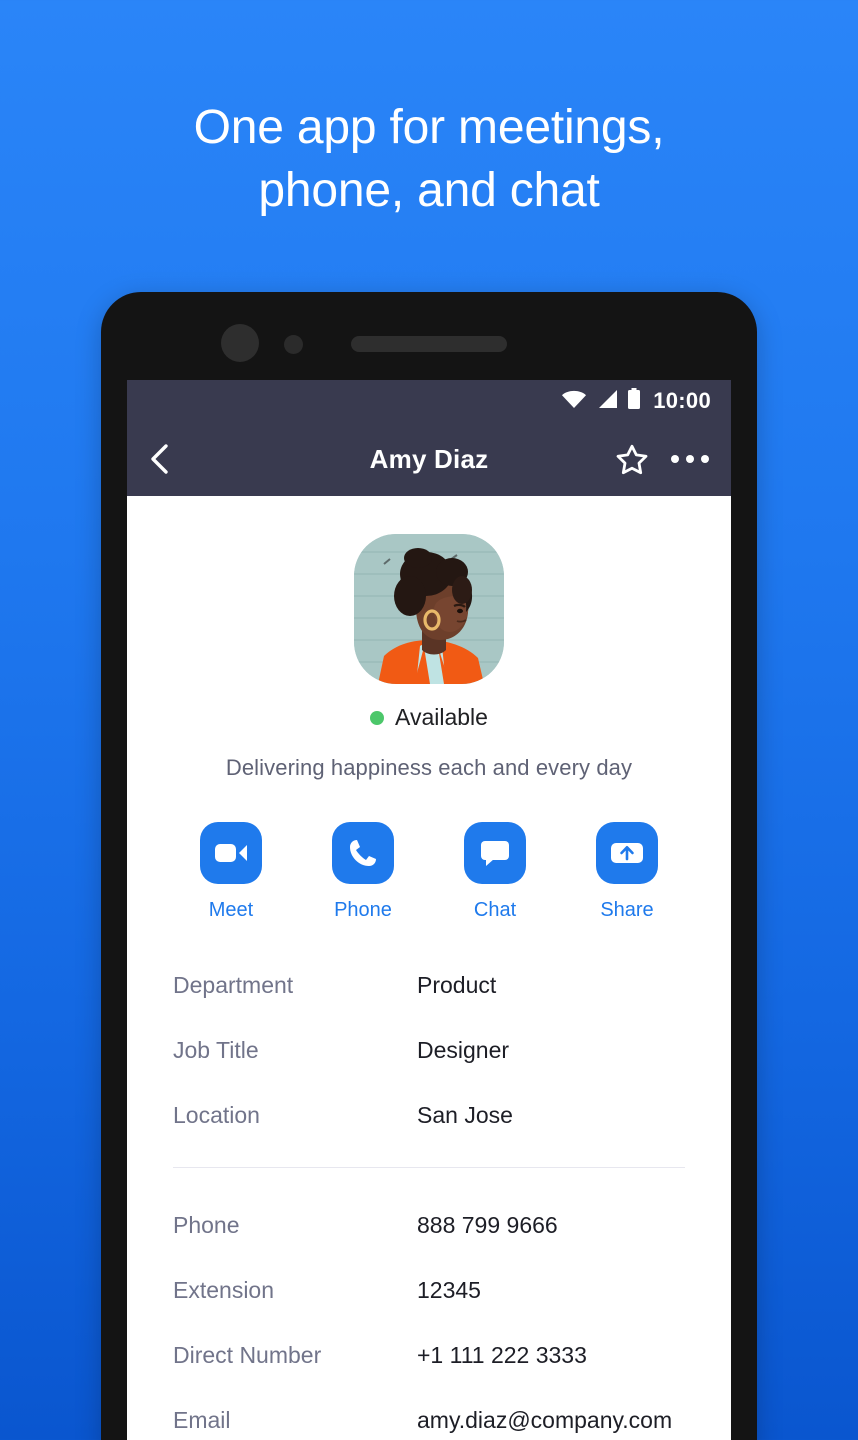 Image resolution: width=858 pixels, height=1440 pixels. Describe the element at coordinates (206, 1225) in the screenshot. I see `detail-label: Phone` at that location.